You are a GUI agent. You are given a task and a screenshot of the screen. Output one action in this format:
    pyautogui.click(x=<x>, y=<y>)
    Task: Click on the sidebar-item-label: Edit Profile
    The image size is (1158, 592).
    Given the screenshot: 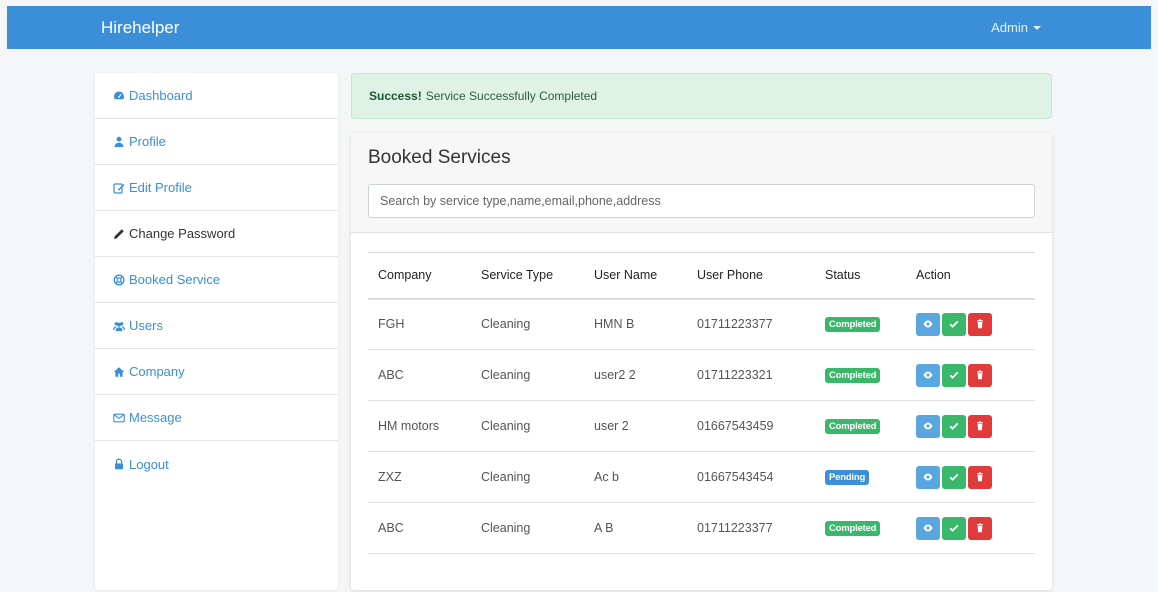 What is the action you would take?
    pyautogui.click(x=160, y=187)
    